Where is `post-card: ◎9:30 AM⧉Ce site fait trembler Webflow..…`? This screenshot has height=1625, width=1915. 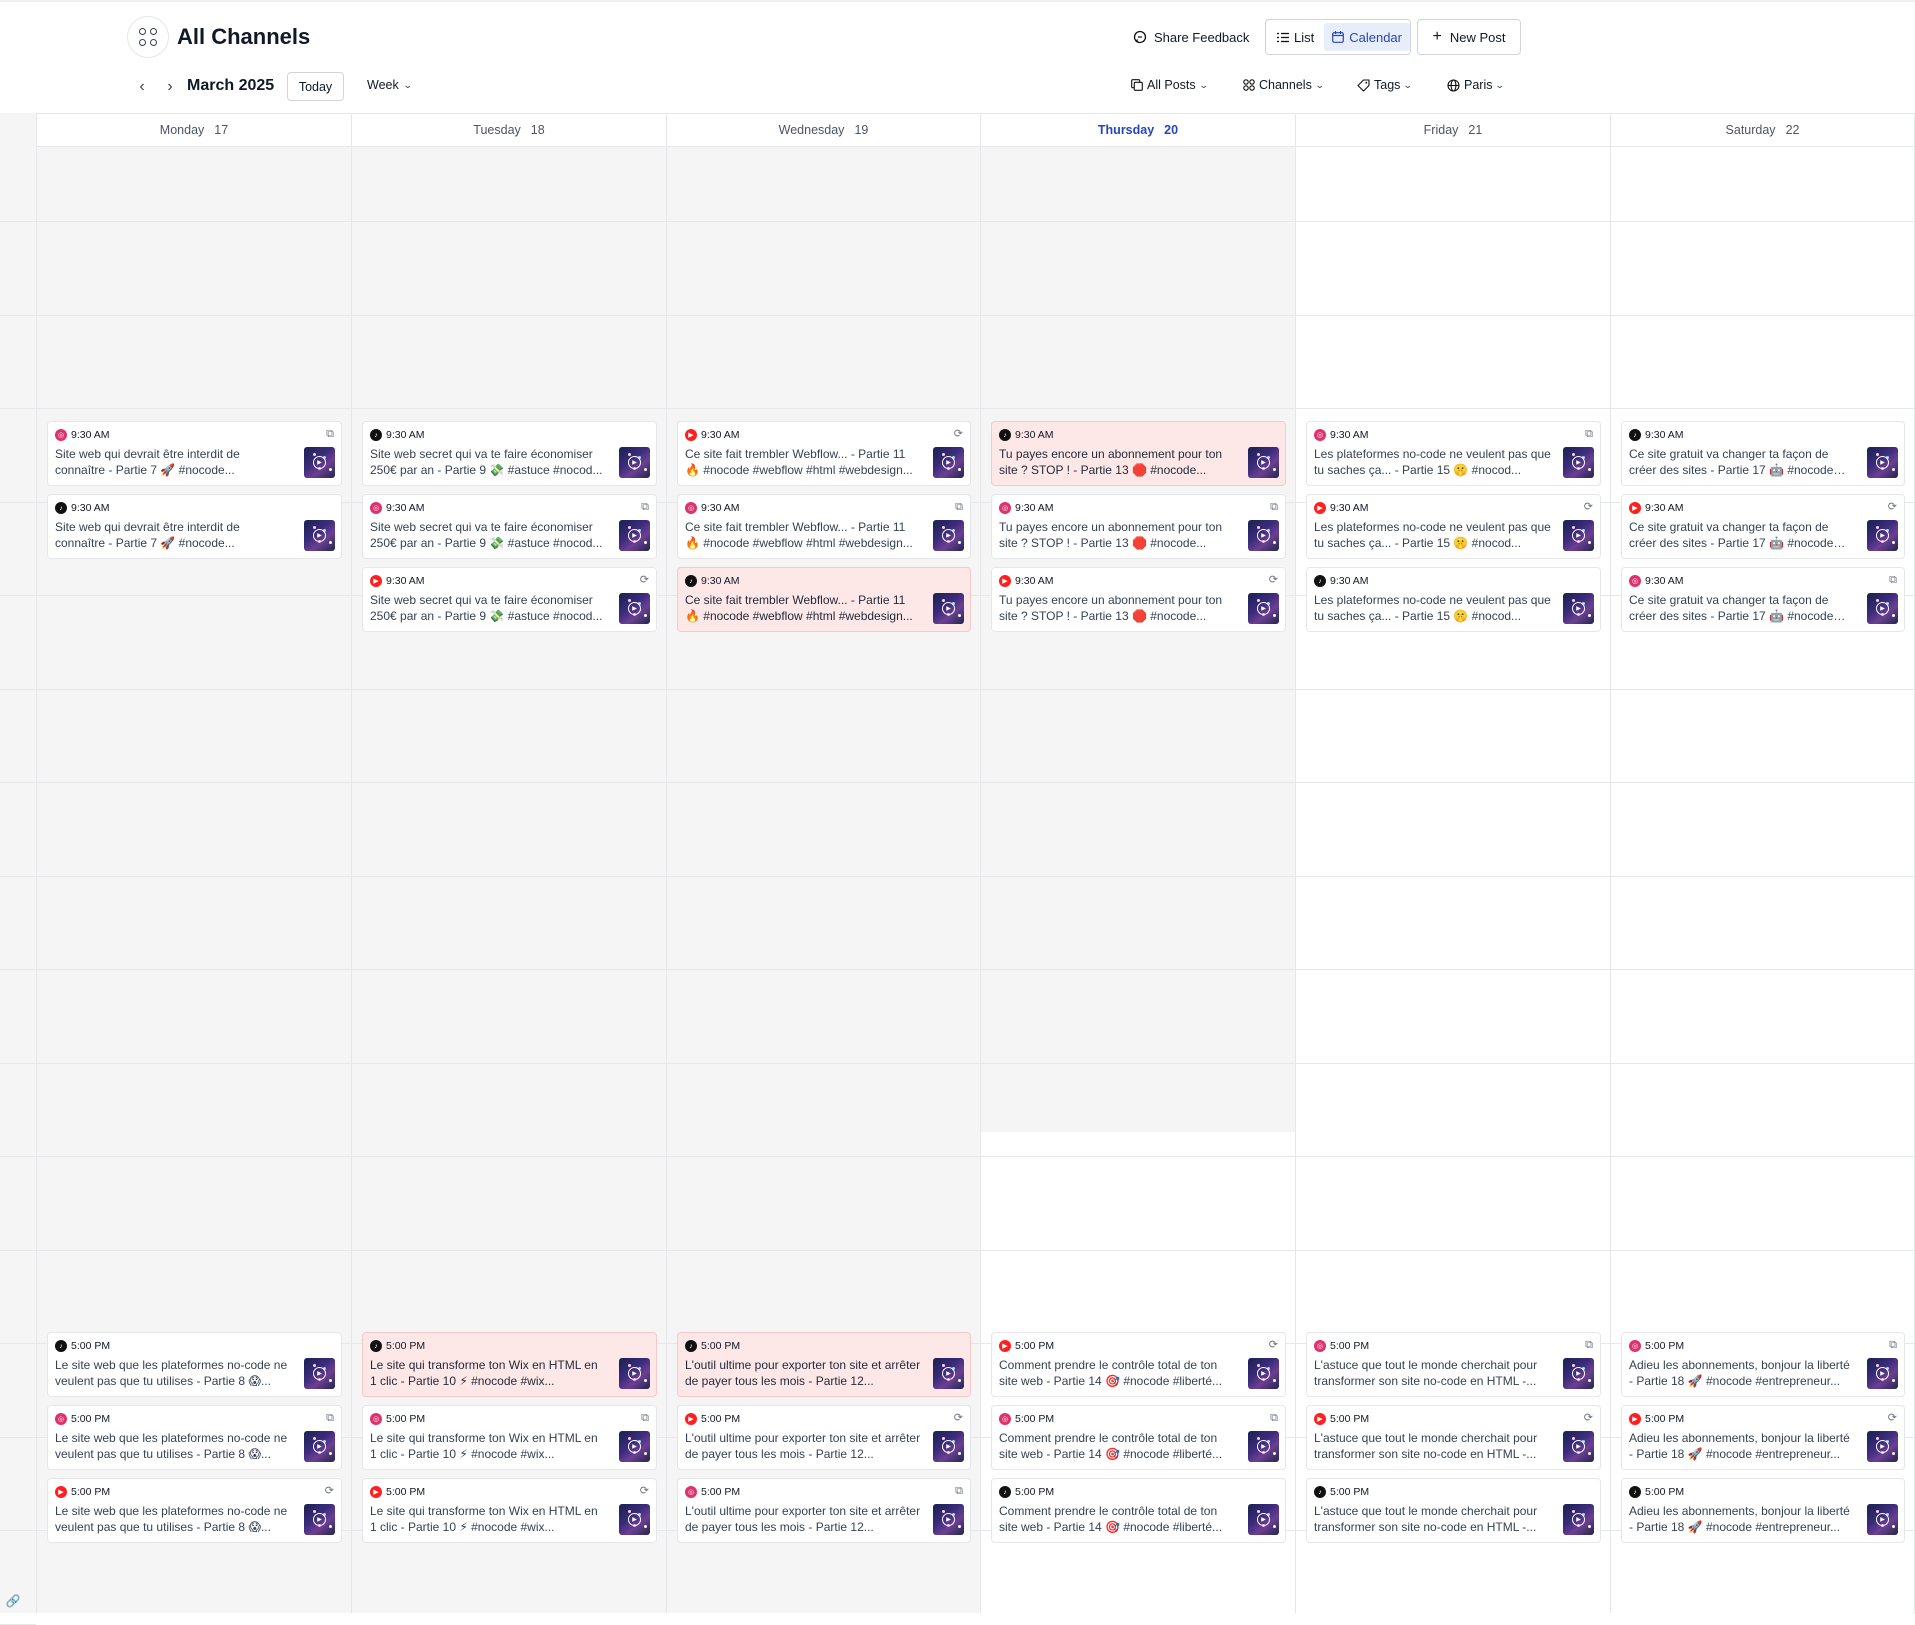 post-card: ◎9:30 AM⧉Ce site fait trembler Webflow..… is located at coordinates (824, 526).